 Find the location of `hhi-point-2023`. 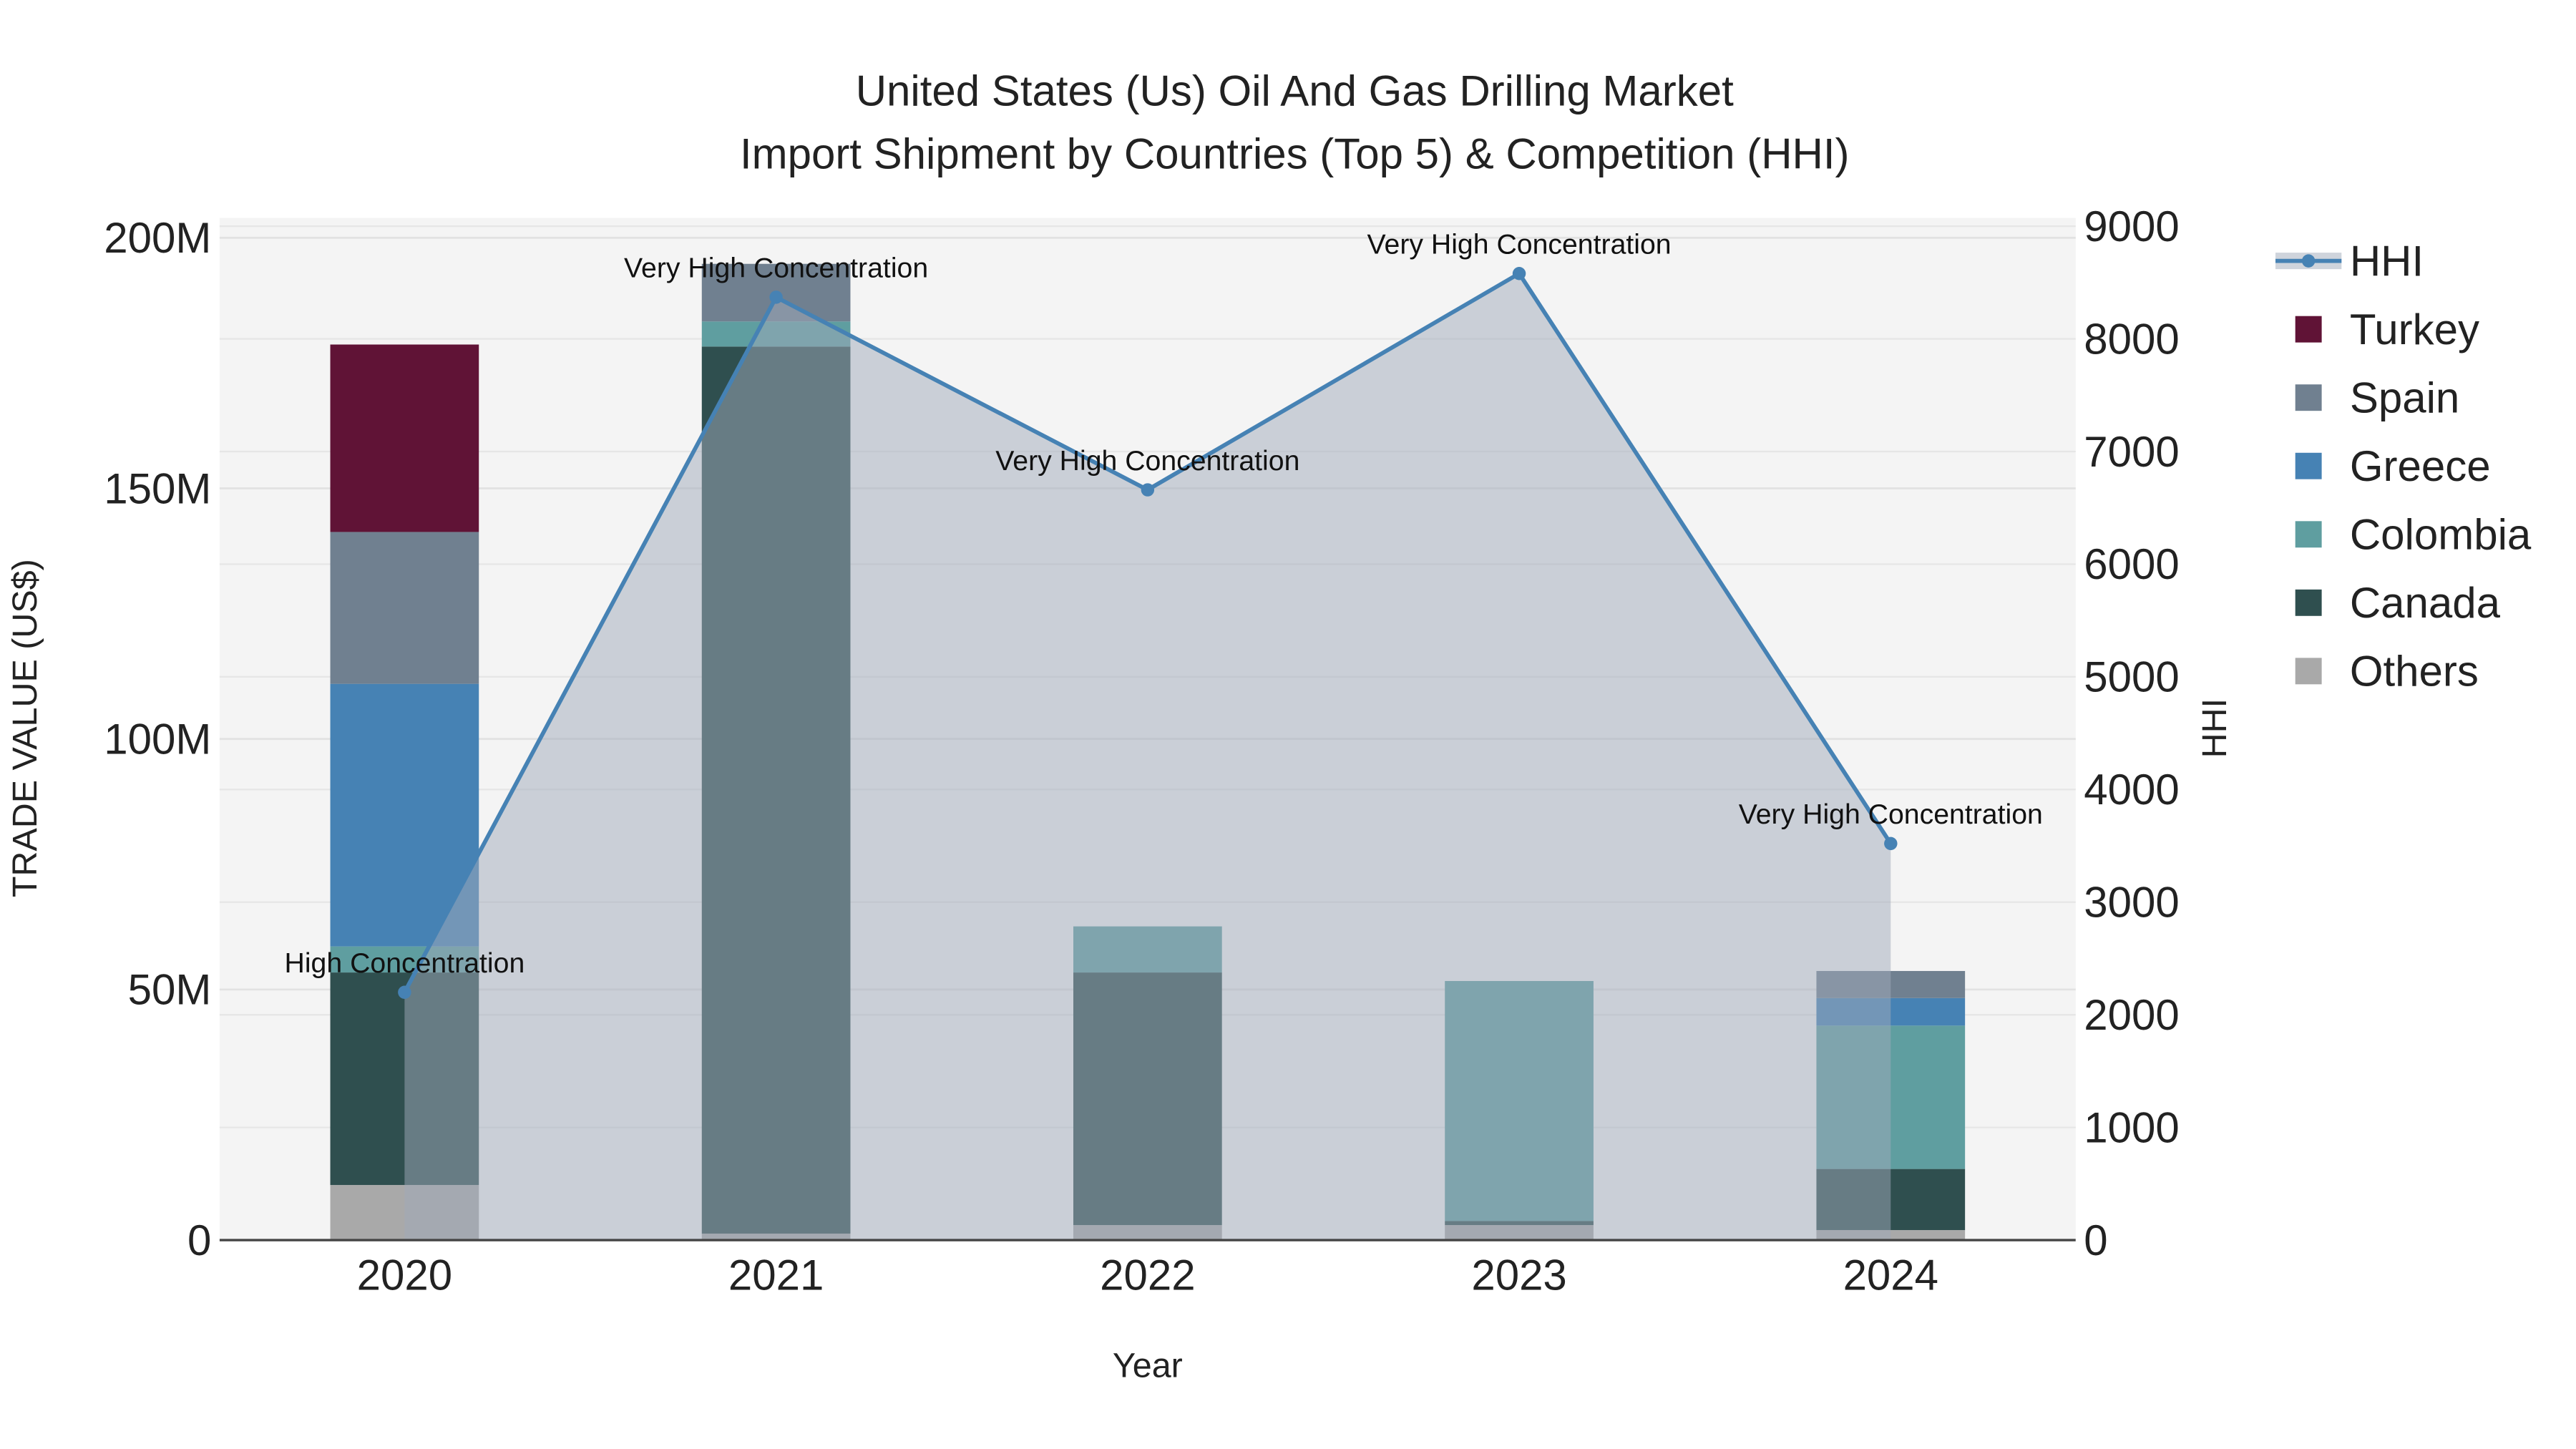

hhi-point-2023 is located at coordinates (1519, 273).